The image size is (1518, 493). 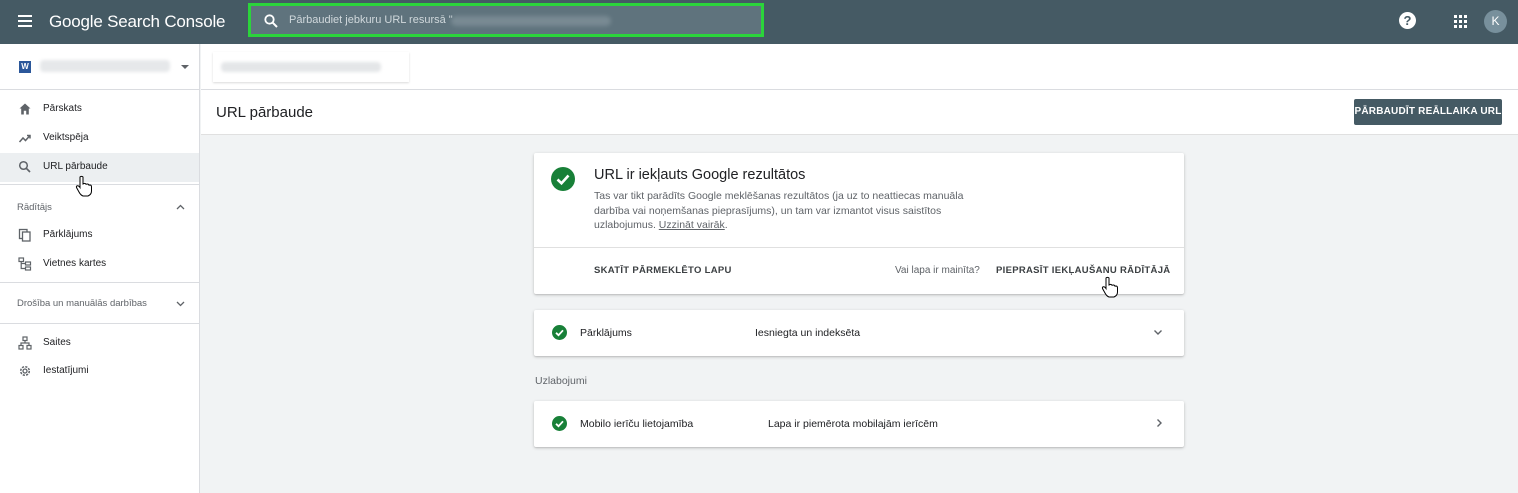 I want to click on links-icon, so click(x=25, y=343).